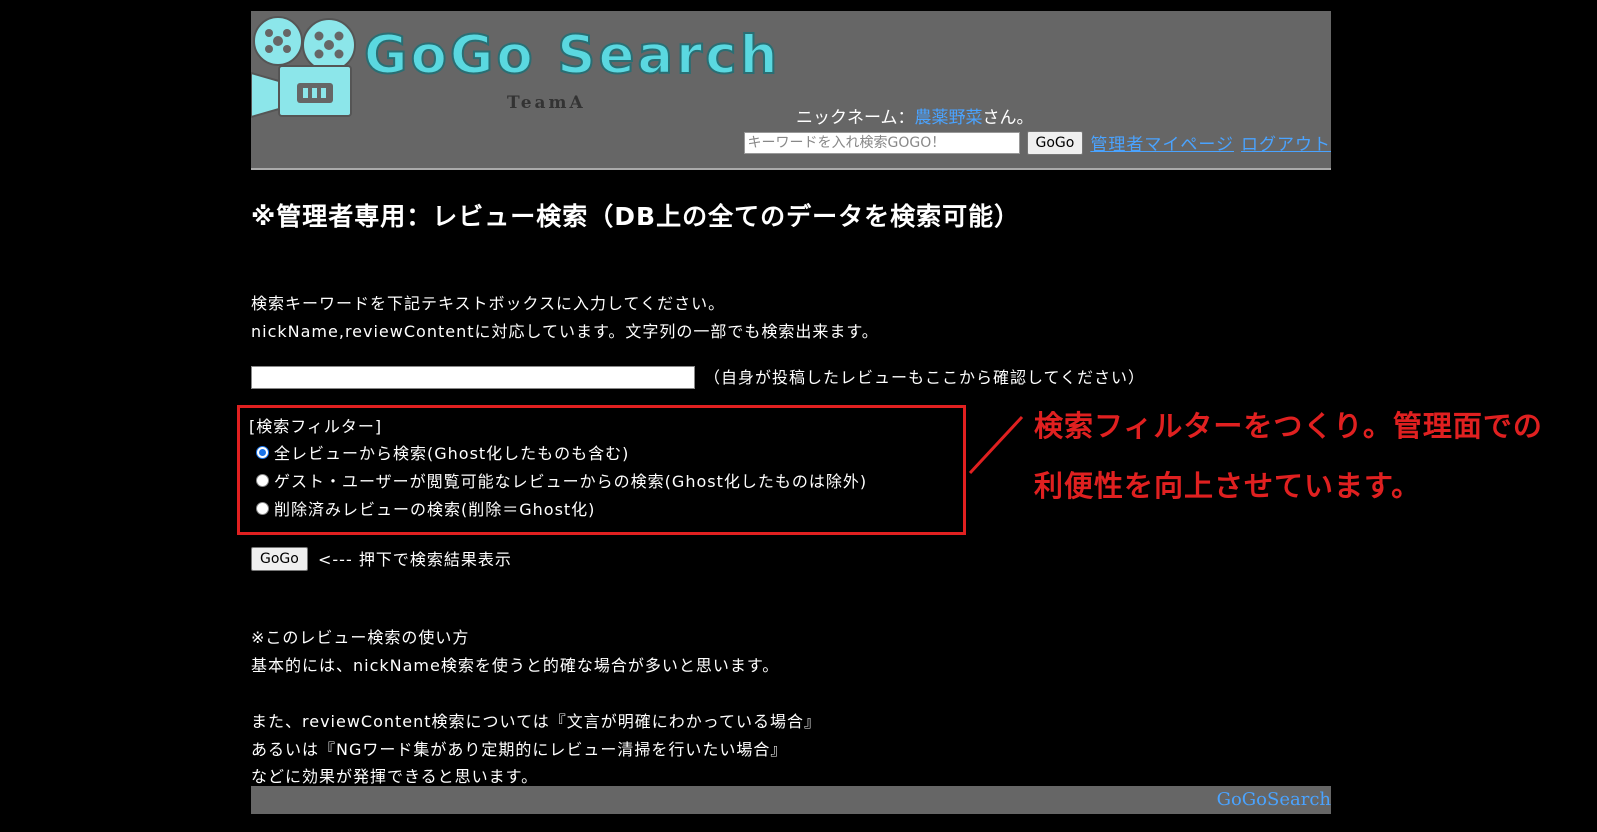 This screenshot has width=1597, height=832. I want to click on usage-text: 基本的には、nickName検索を使うと的確な場合が多いと思います。, so click(515, 665).